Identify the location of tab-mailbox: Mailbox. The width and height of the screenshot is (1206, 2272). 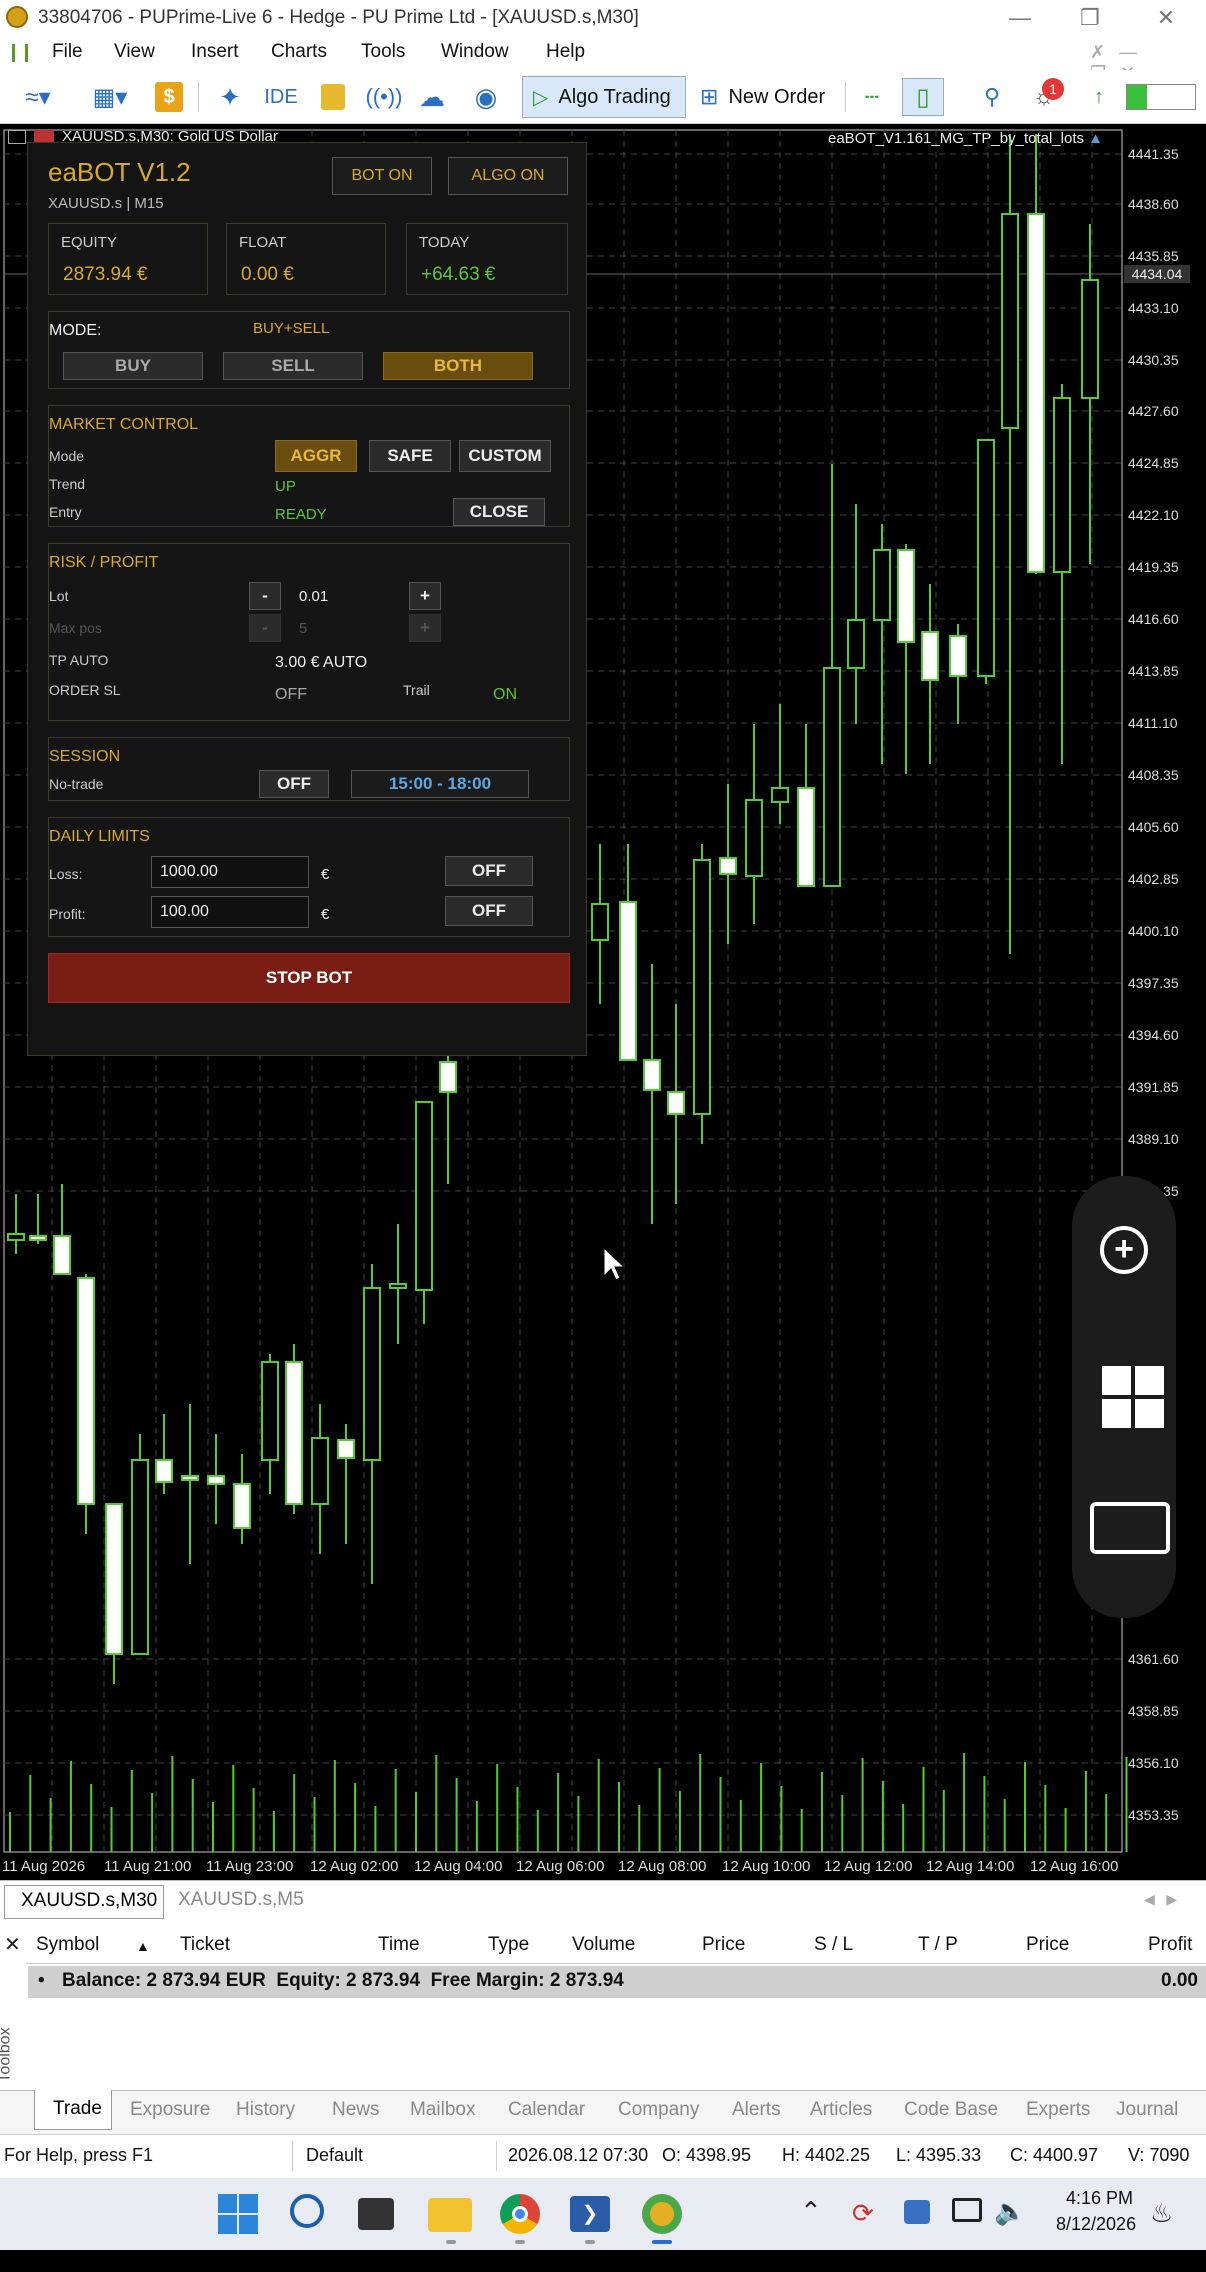
(442, 2110).